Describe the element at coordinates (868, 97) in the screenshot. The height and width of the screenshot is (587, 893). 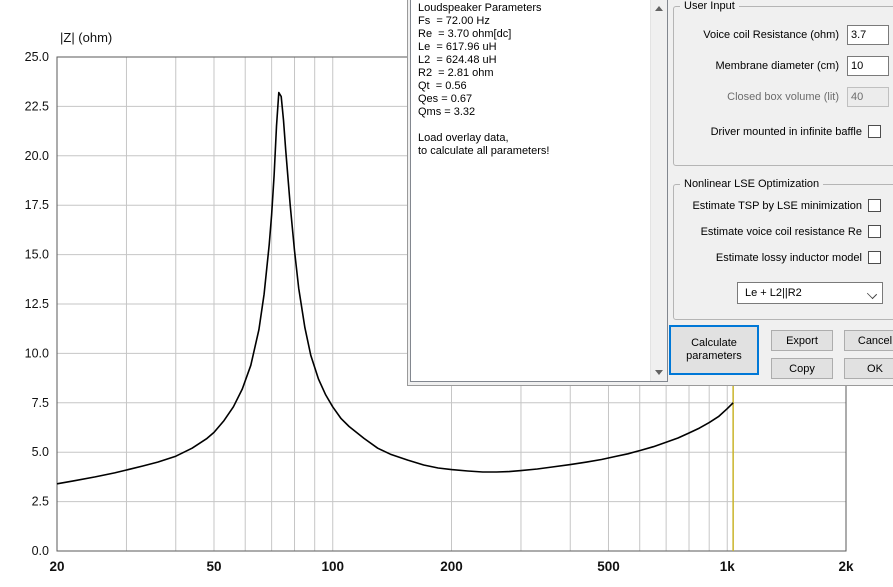
I see `closed-box-volume-input` at that location.